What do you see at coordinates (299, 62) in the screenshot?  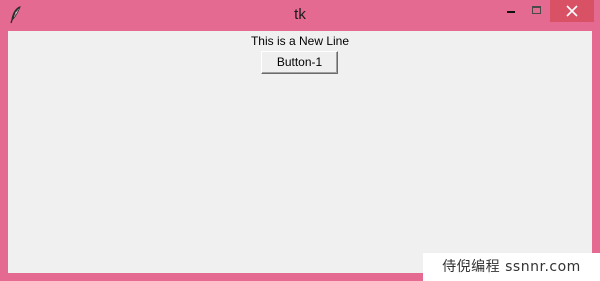 I see `button-1: Button-1` at bounding box center [299, 62].